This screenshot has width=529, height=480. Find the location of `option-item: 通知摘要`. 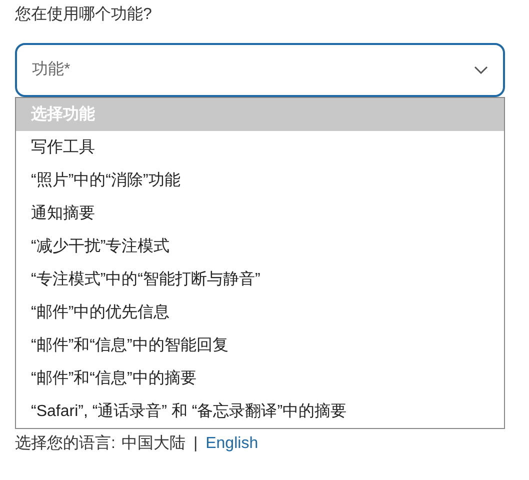

option-item: 通知摘要 is located at coordinates (260, 213).